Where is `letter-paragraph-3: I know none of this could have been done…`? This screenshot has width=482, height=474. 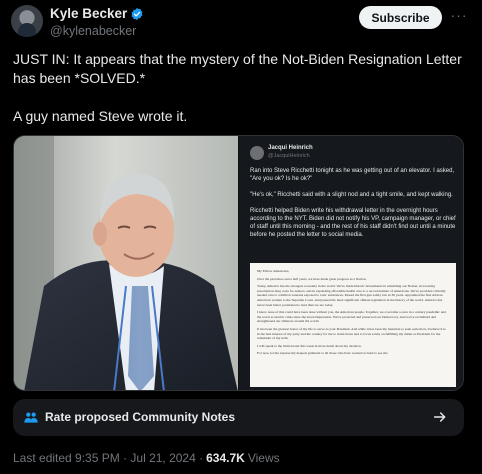 letter-paragraph-3: I know none of this could have been done… is located at coordinates (351, 317).